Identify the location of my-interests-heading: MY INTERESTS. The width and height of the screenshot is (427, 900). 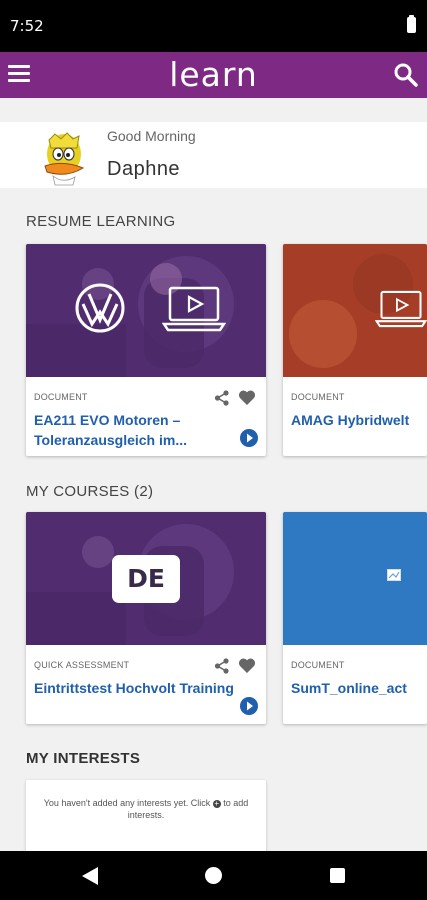
(83, 758).